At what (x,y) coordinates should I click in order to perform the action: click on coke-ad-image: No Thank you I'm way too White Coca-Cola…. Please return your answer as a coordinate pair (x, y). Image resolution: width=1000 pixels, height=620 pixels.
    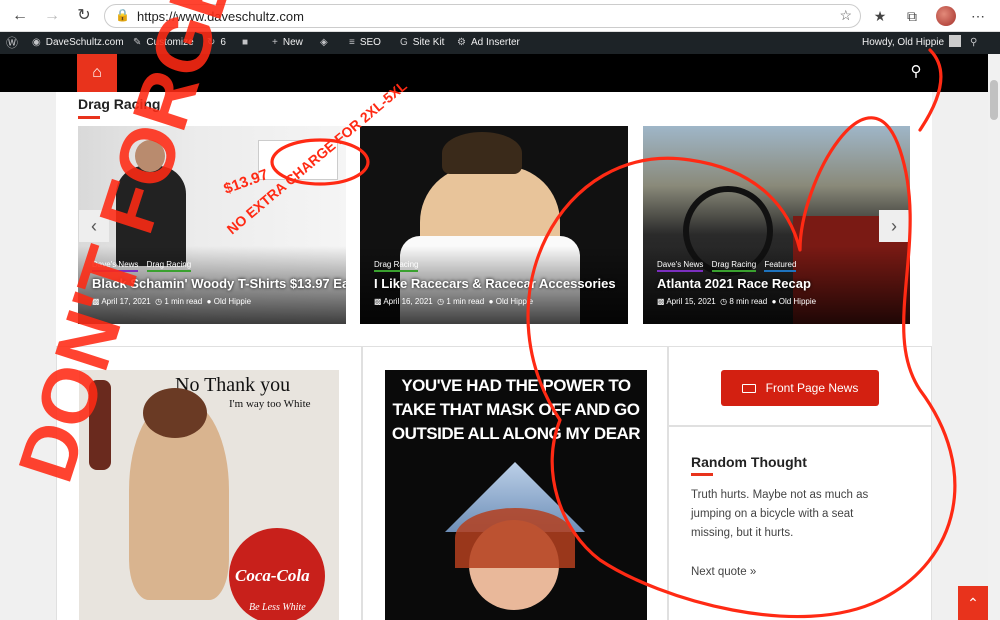
    Looking at the image, I should click on (209, 495).